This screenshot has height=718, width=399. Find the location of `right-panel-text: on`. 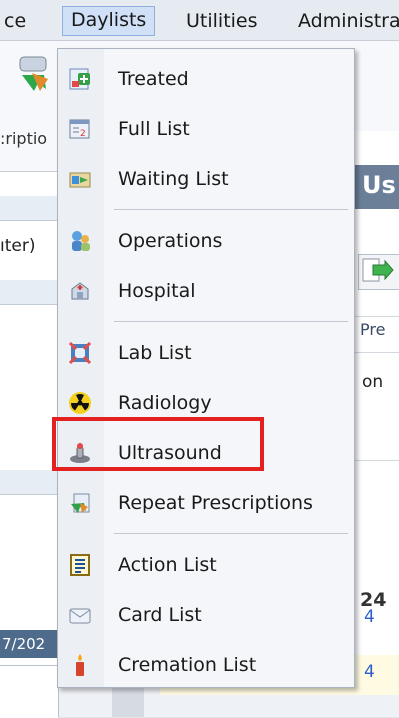

right-panel-text: on is located at coordinates (373, 382).